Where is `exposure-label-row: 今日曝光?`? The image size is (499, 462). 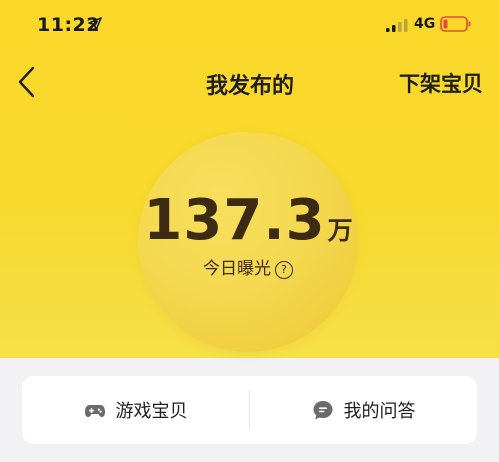
exposure-label-row: 今日曝光? is located at coordinates (248, 266).